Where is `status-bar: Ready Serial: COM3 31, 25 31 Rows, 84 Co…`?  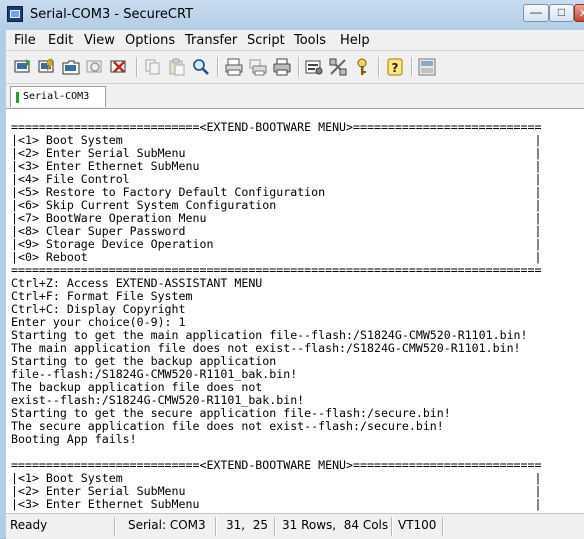 status-bar: Ready Serial: COM3 31, 25 31 Rows, 84 Co… is located at coordinates (295, 526).